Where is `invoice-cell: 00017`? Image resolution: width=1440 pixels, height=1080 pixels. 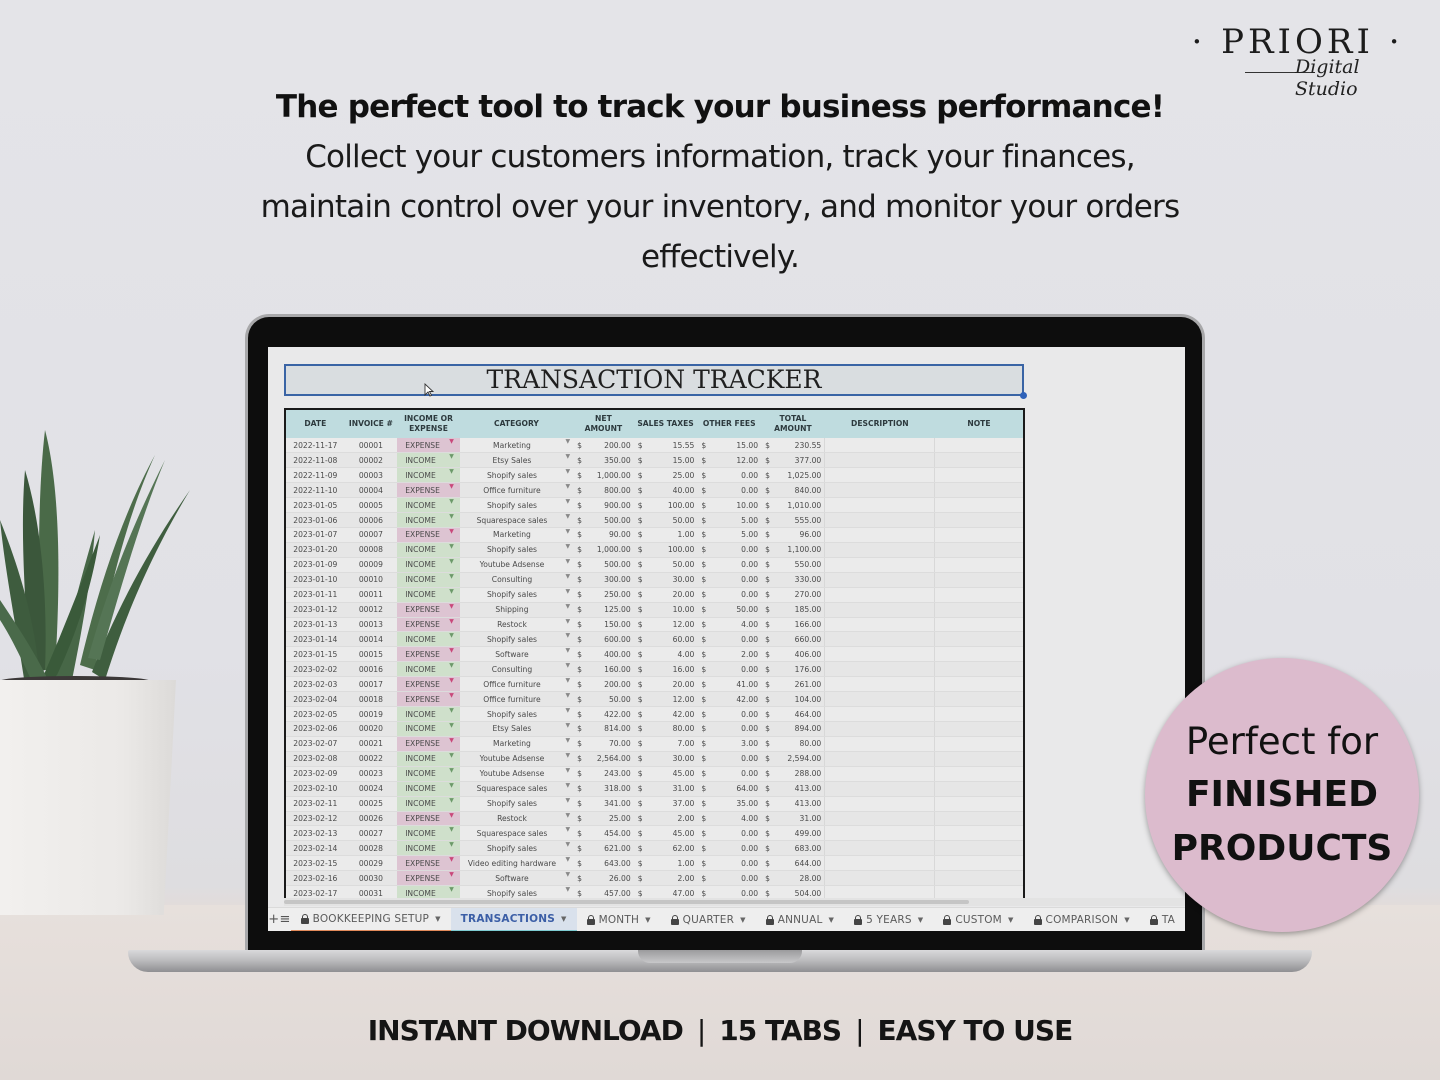 invoice-cell: 00017 is located at coordinates (371, 684).